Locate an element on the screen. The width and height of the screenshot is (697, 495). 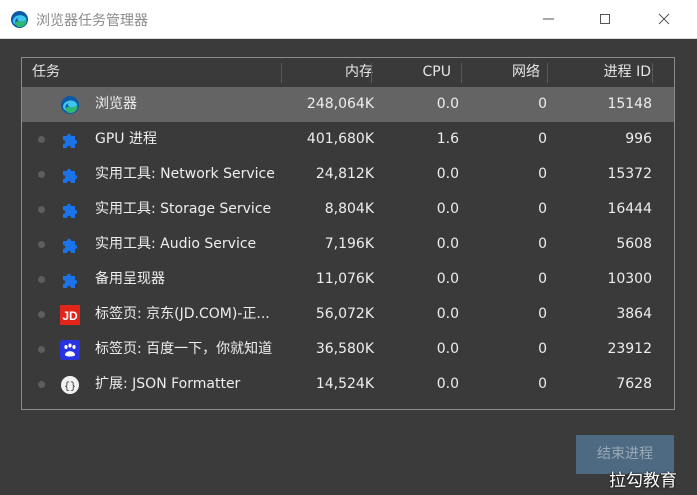
memory-value: 56,072K is located at coordinates (344, 314).